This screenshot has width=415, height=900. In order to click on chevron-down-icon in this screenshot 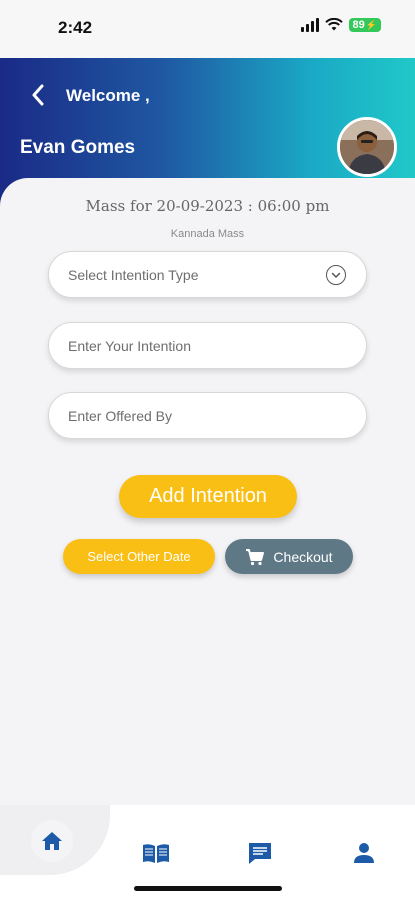, I will do `click(336, 275)`.